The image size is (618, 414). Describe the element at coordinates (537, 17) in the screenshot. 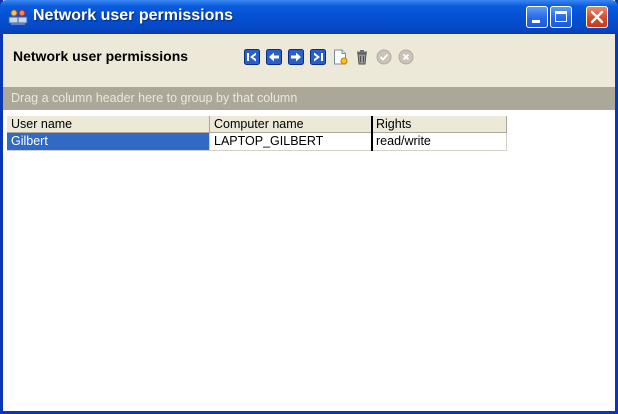

I see `minimize-button` at that location.